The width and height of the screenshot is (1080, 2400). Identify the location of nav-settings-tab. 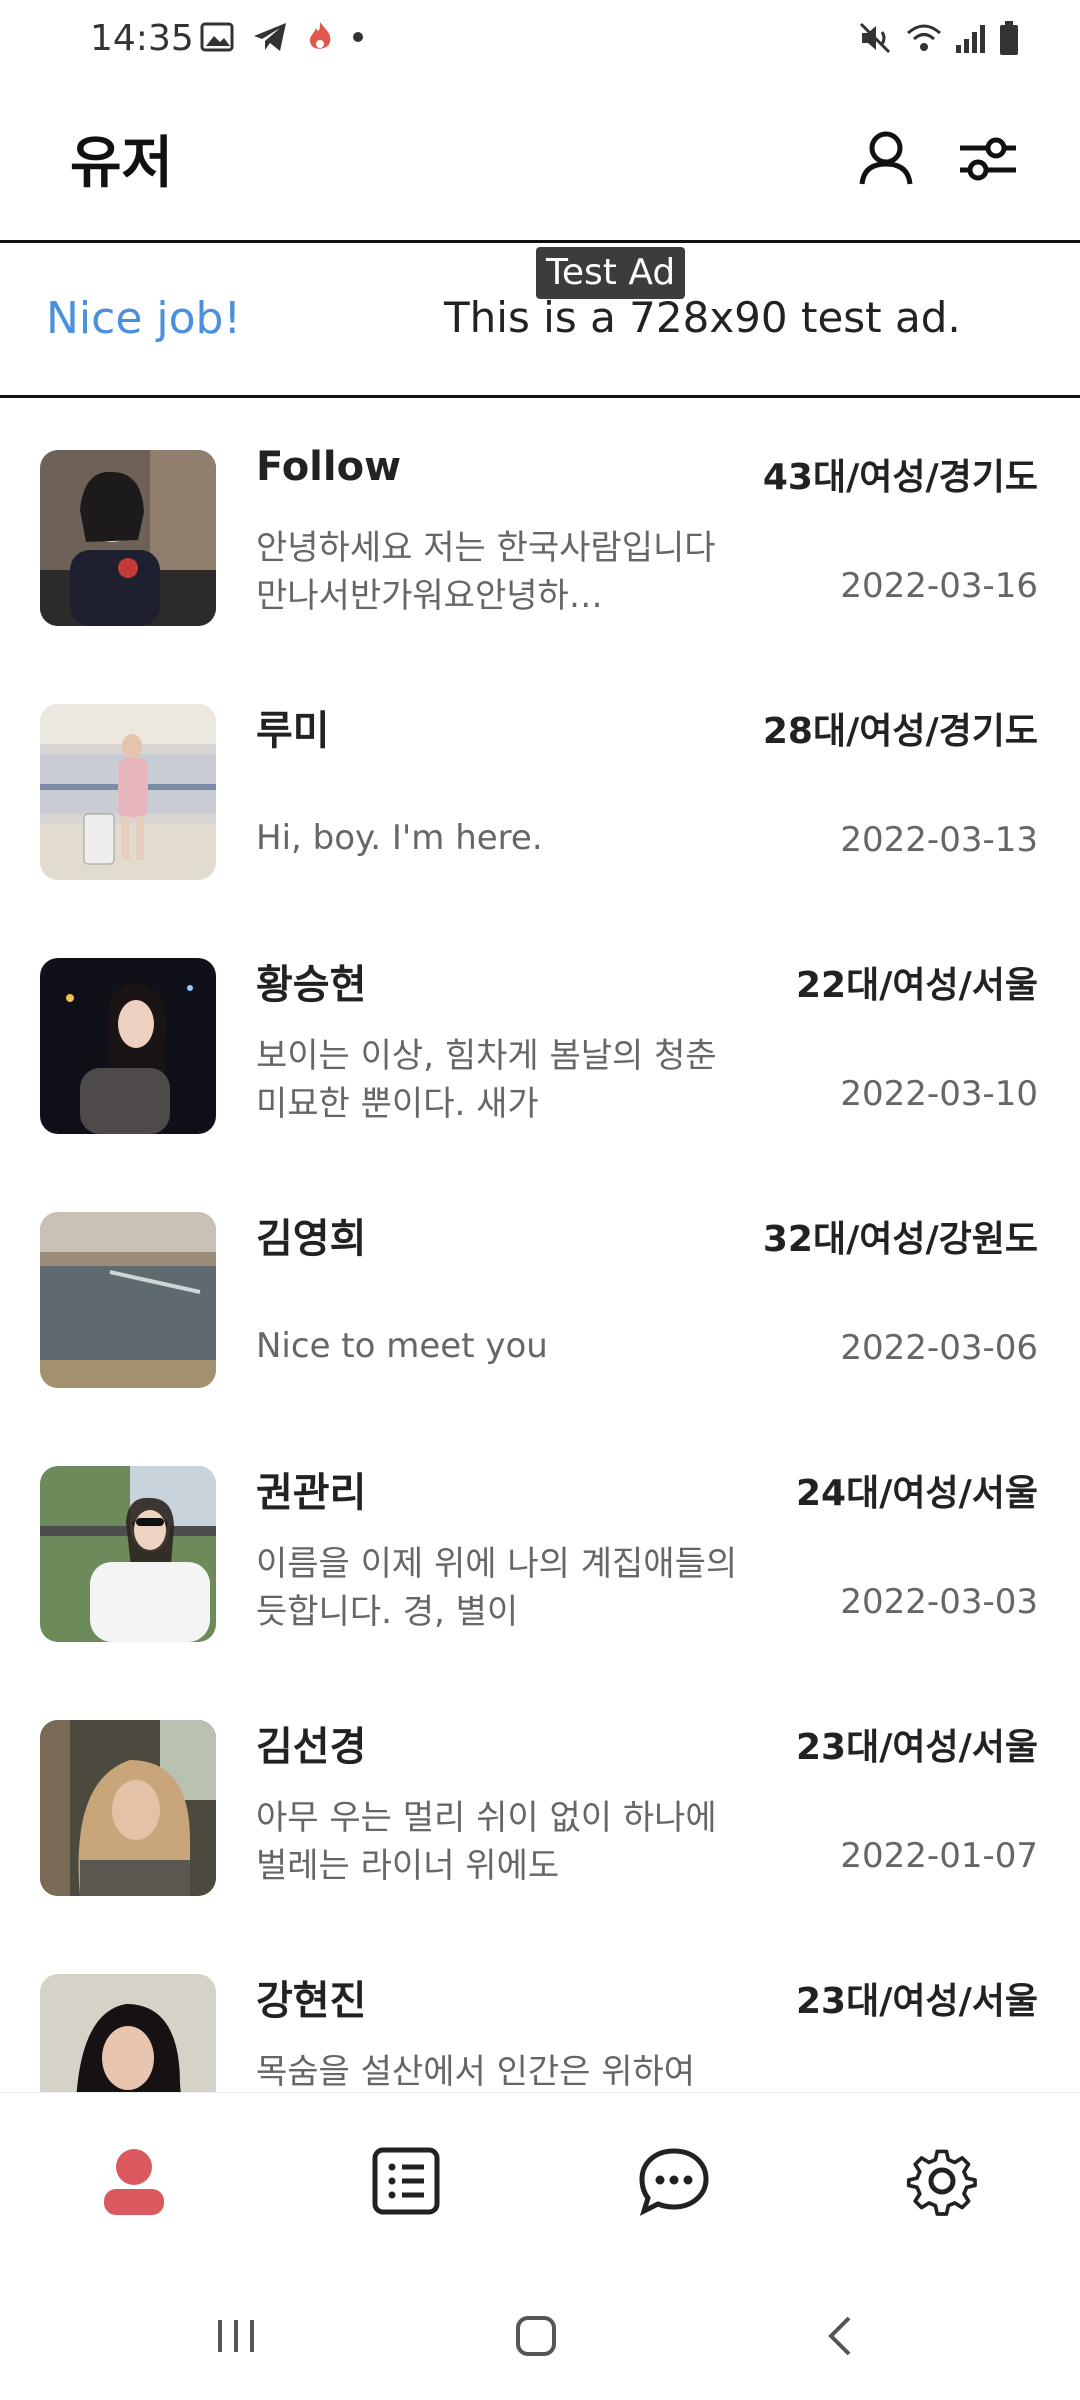
(942, 2183).